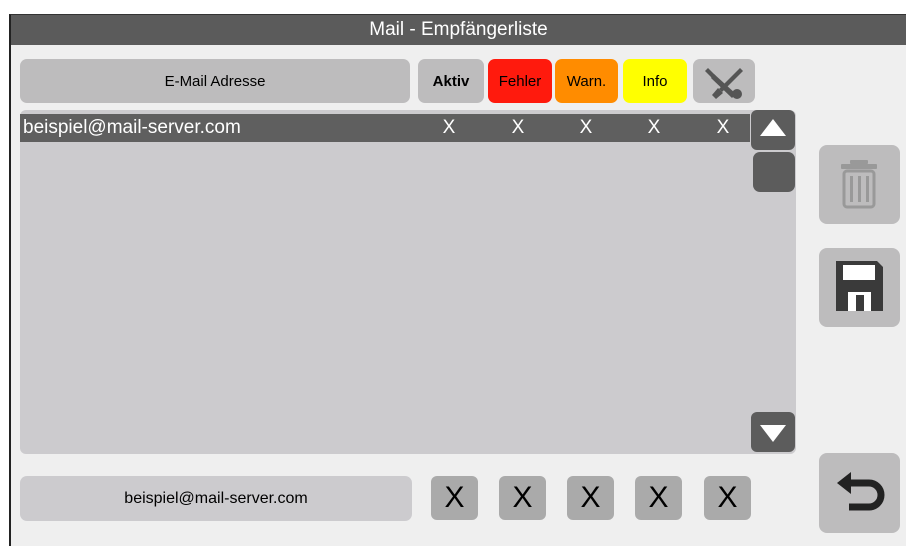  I want to click on delete-button, so click(859, 184).